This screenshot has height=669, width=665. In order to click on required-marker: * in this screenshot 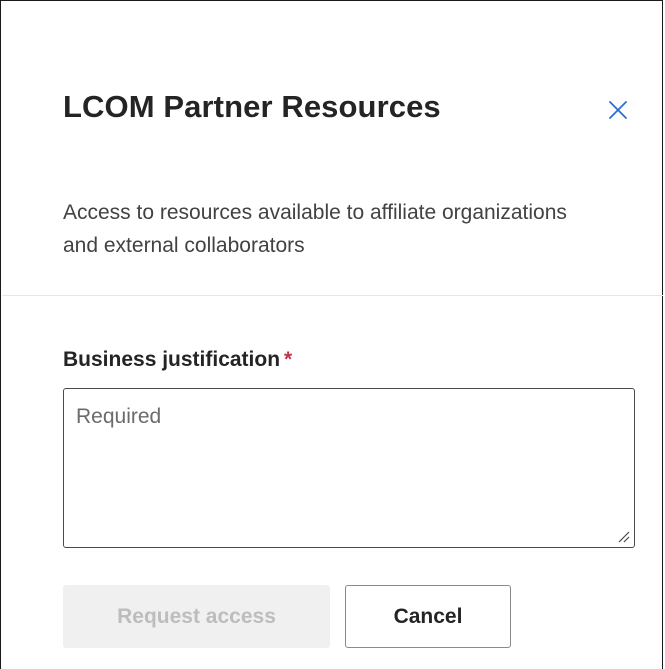, I will do `click(288, 359)`.